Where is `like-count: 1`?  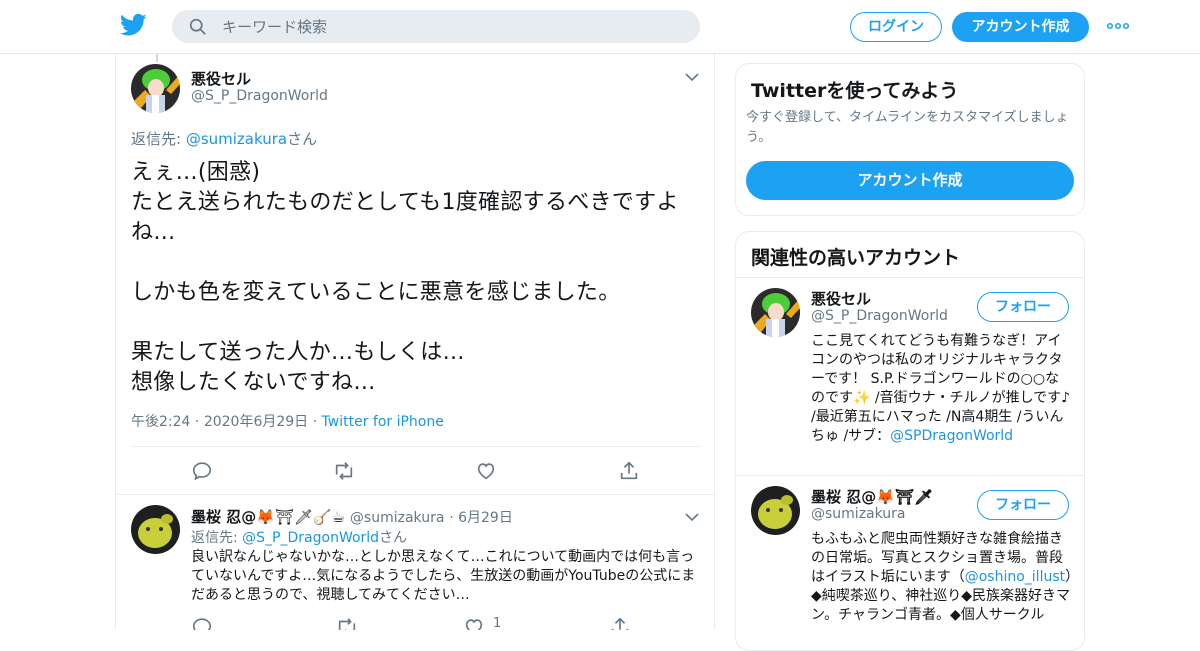 like-count: 1 is located at coordinates (497, 623).